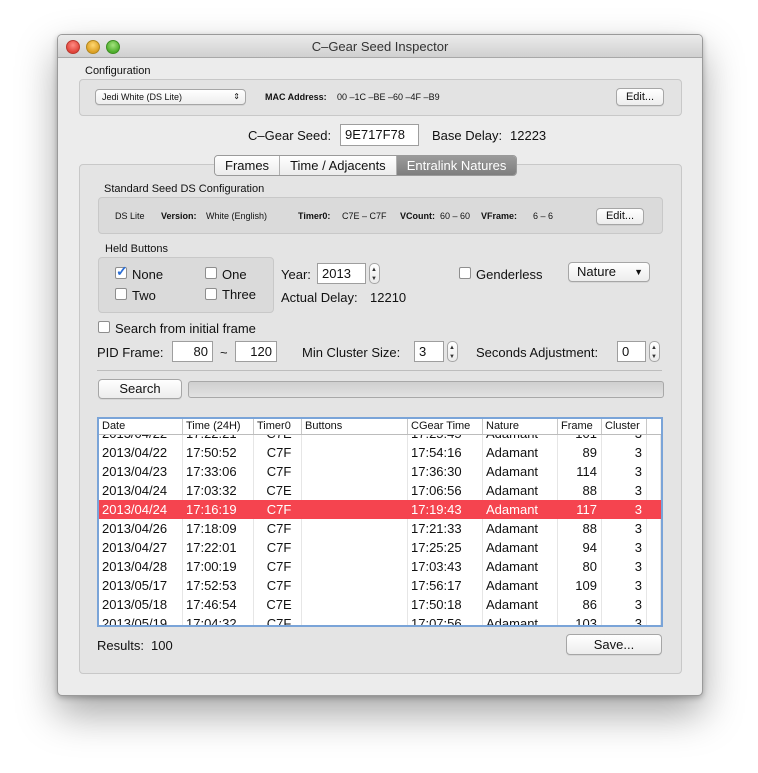 This screenshot has height=773, width=758. What do you see at coordinates (580, 619) in the screenshot?
I see `cell-frame: 103` at bounding box center [580, 619].